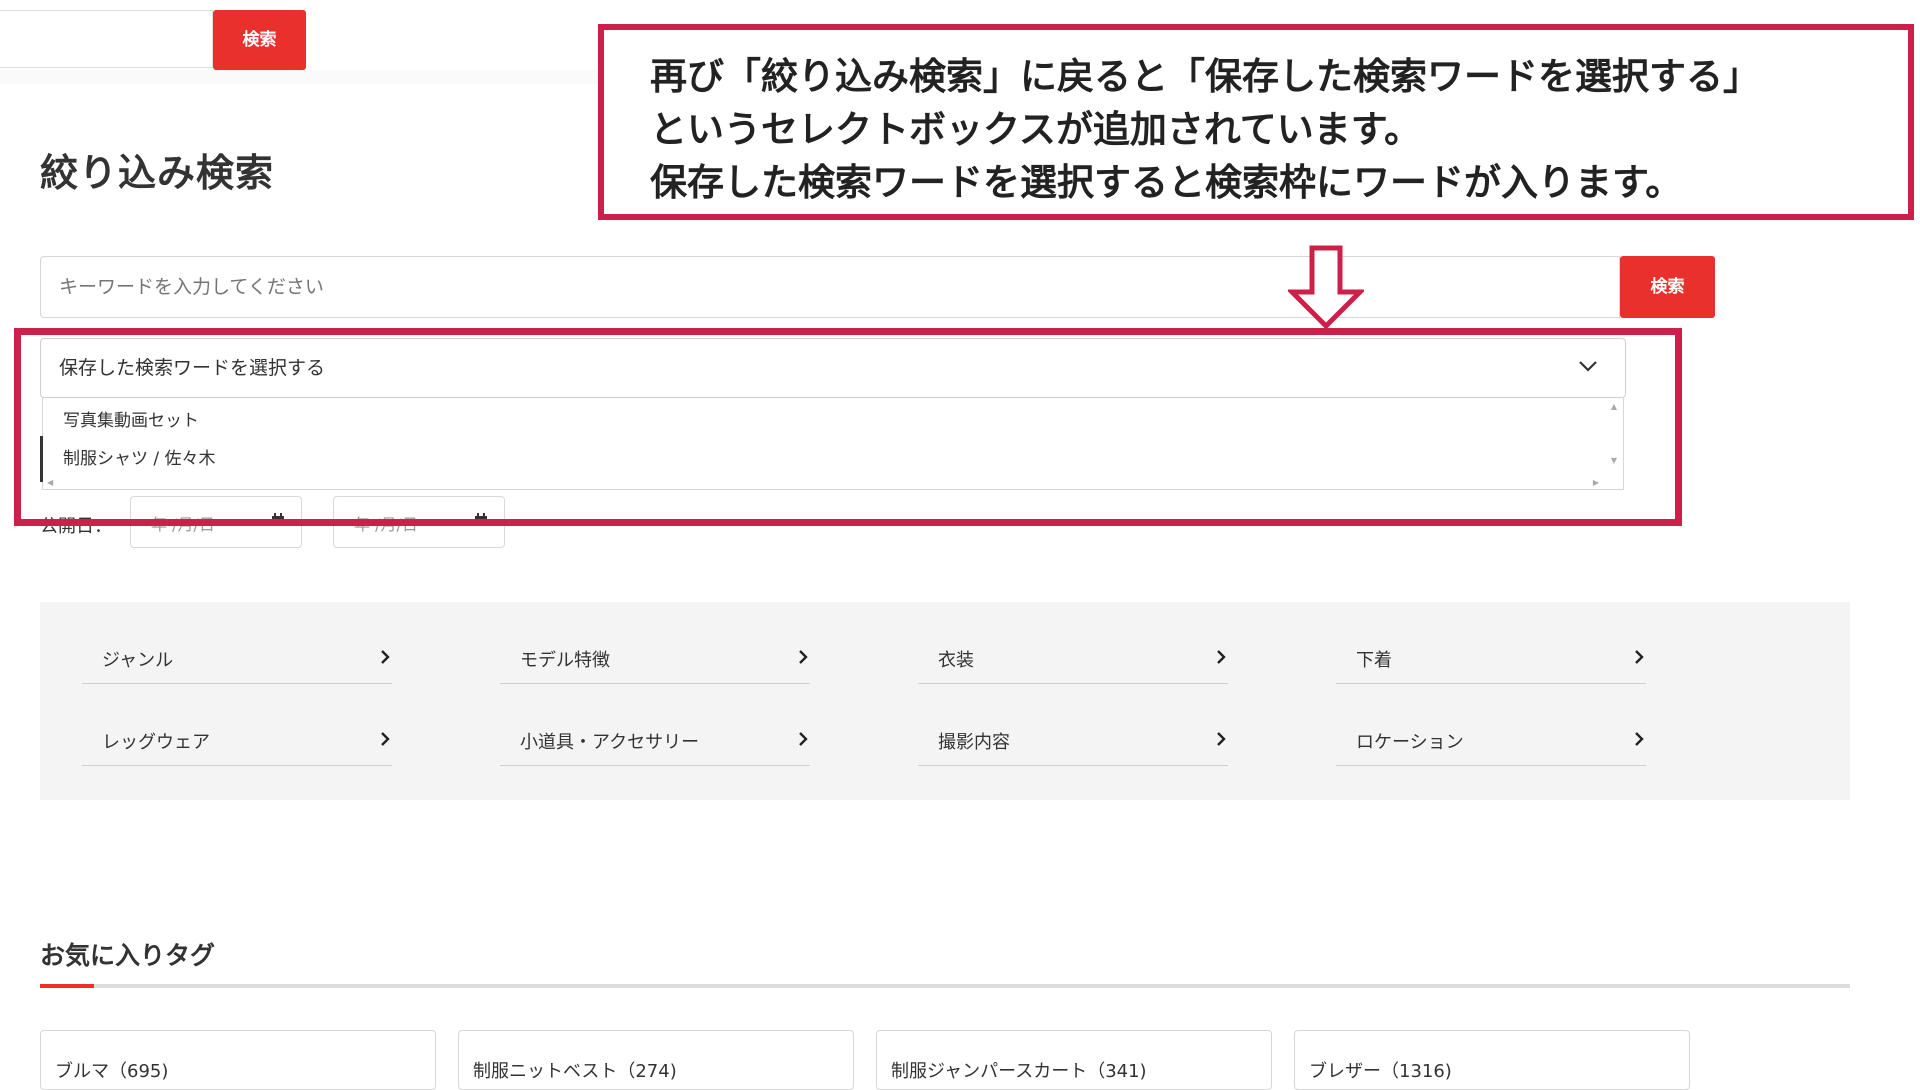  What do you see at coordinates (157, 173) in the screenshot?
I see `page-title: 絞り込み検索` at bounding box center [157, 173].